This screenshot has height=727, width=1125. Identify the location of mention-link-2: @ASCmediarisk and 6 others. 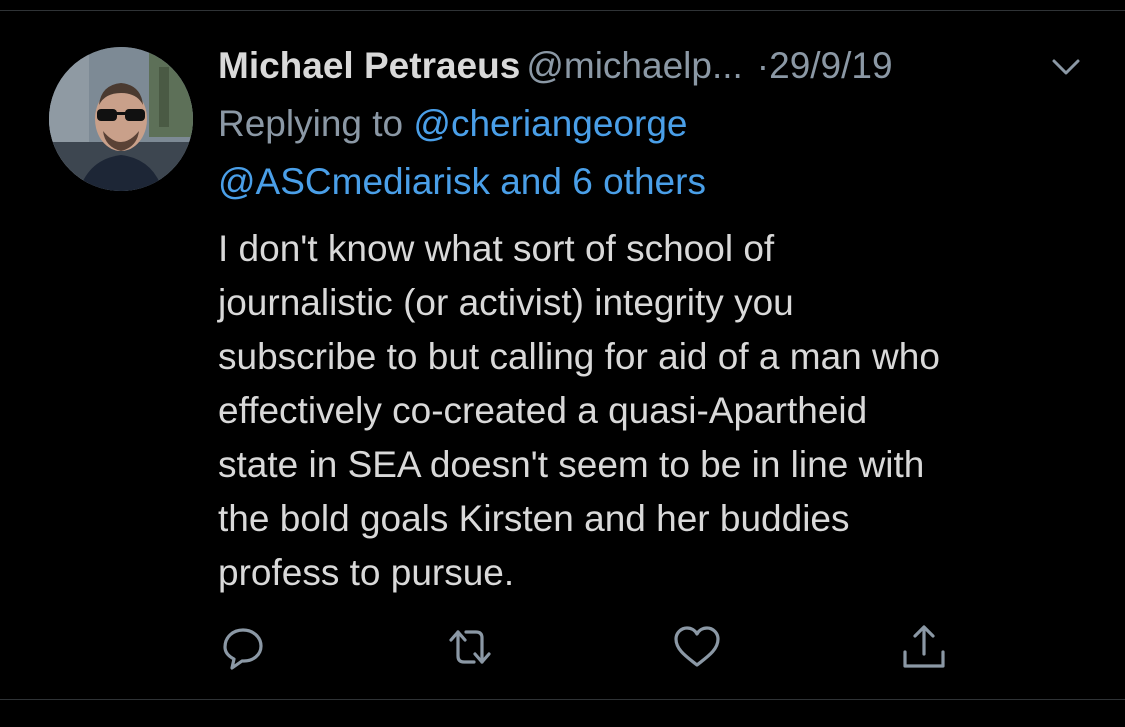
(462, 181).